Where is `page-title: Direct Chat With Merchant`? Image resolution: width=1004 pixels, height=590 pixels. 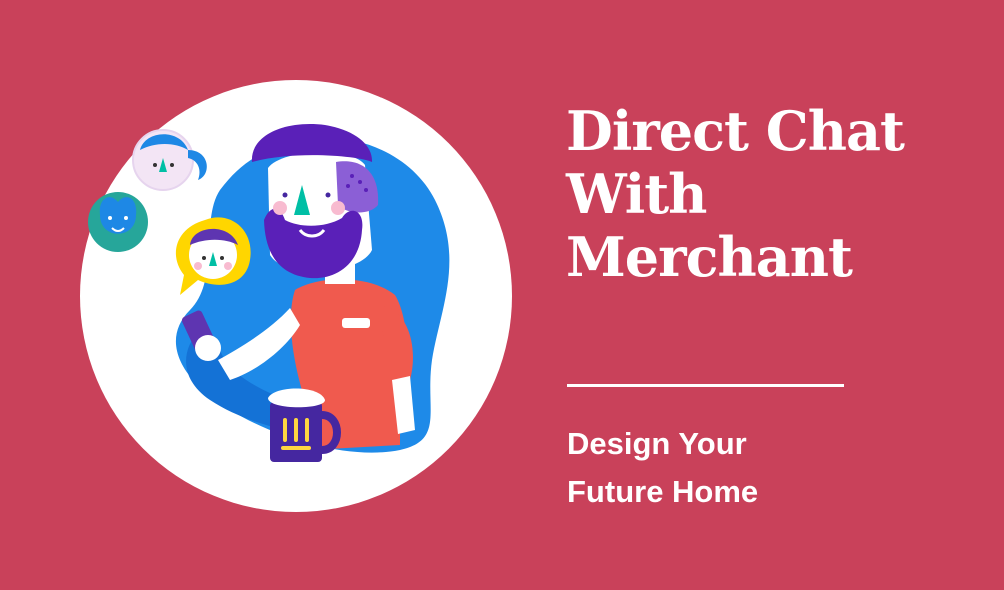
page-title: Direct Chat With Merchant is located at coordinates (776, 194).